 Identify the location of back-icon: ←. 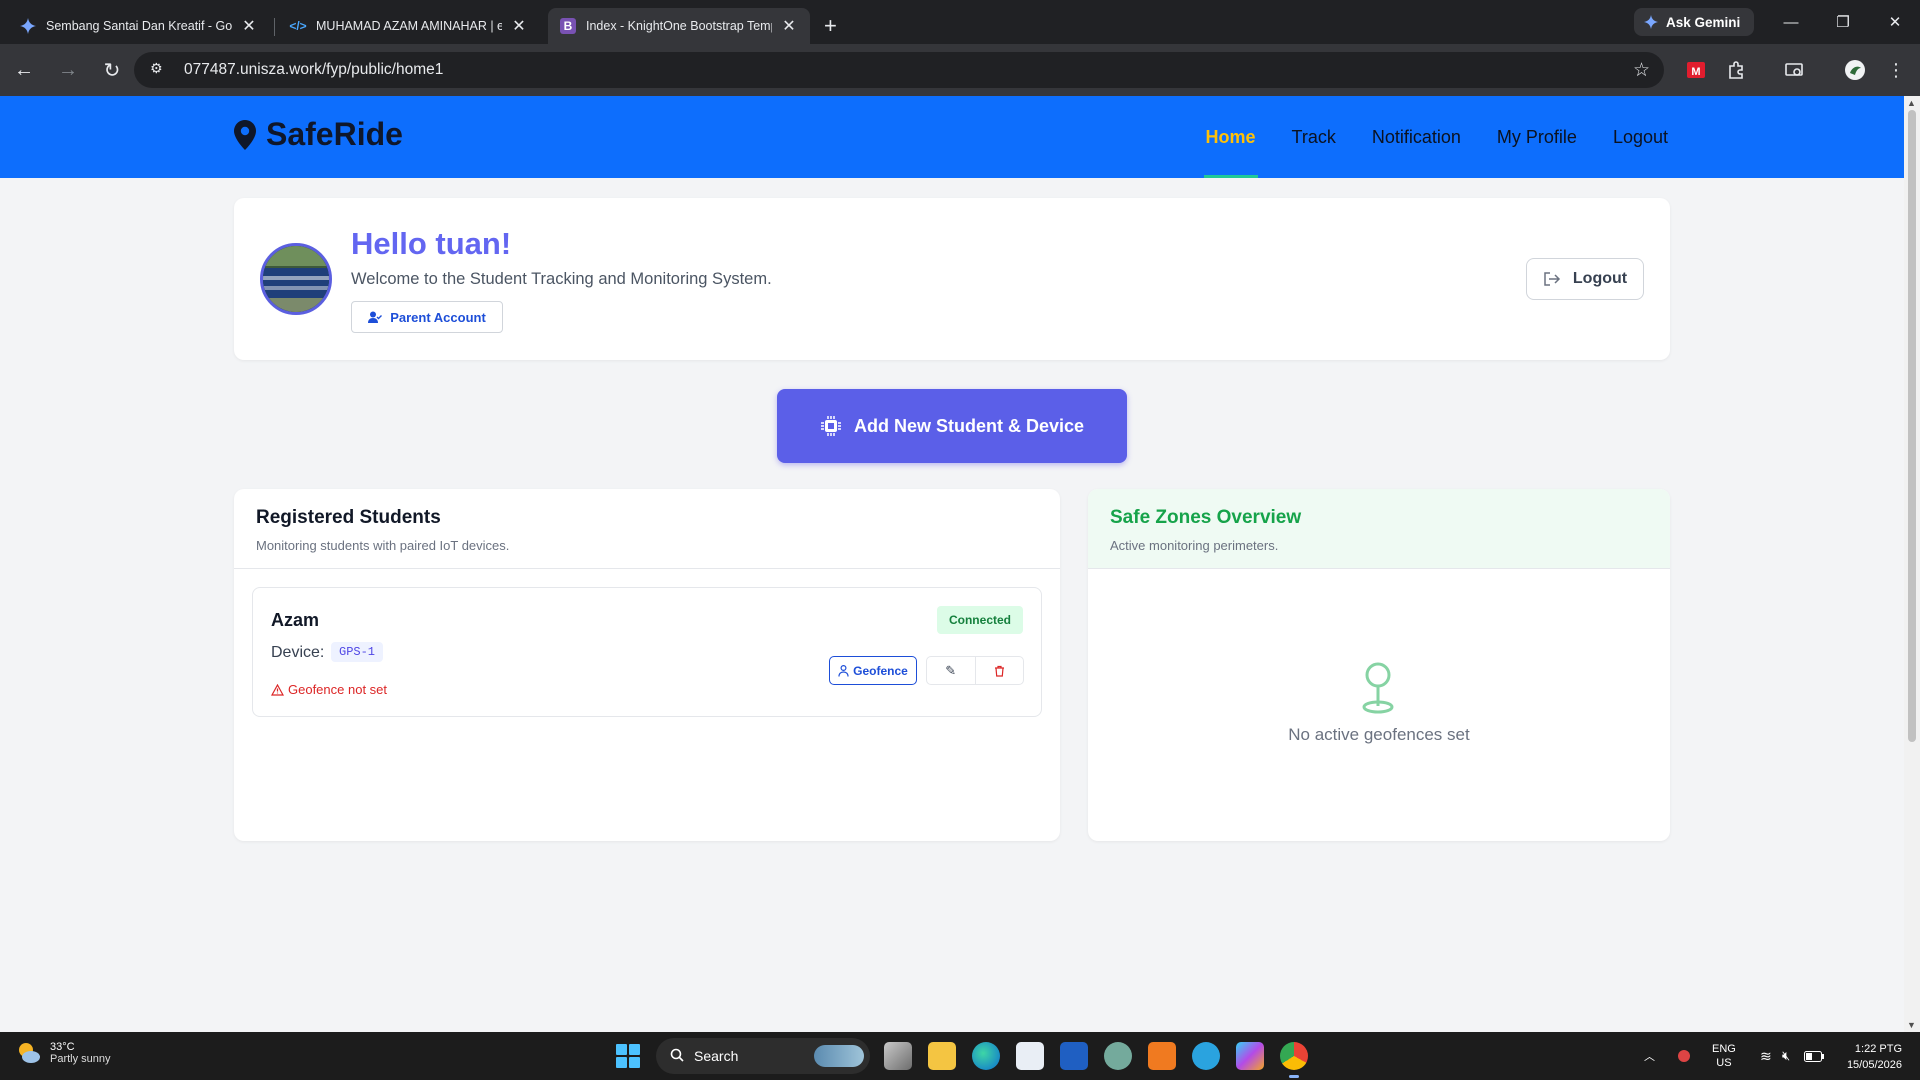
(24, 70).